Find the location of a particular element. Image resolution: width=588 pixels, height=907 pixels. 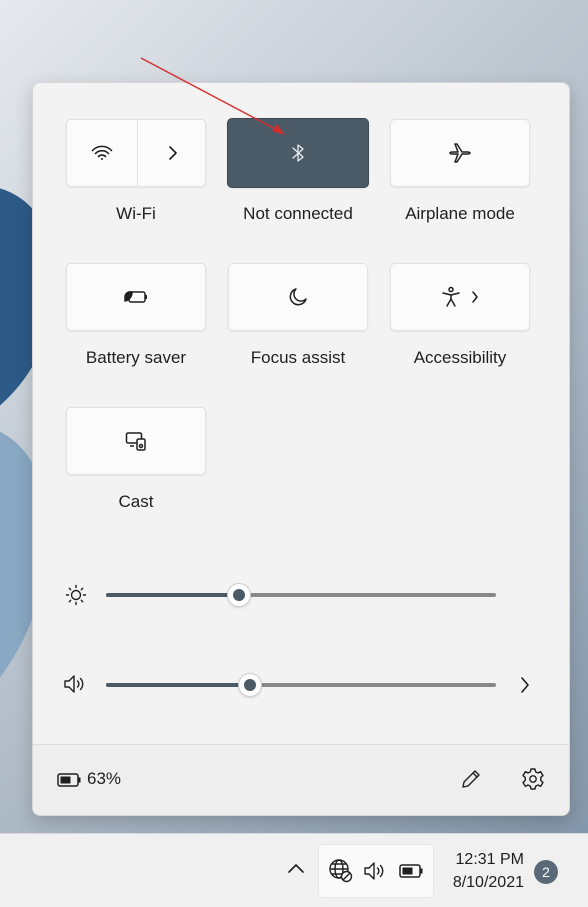

brightness-slider is located at coordinates (301, 595).